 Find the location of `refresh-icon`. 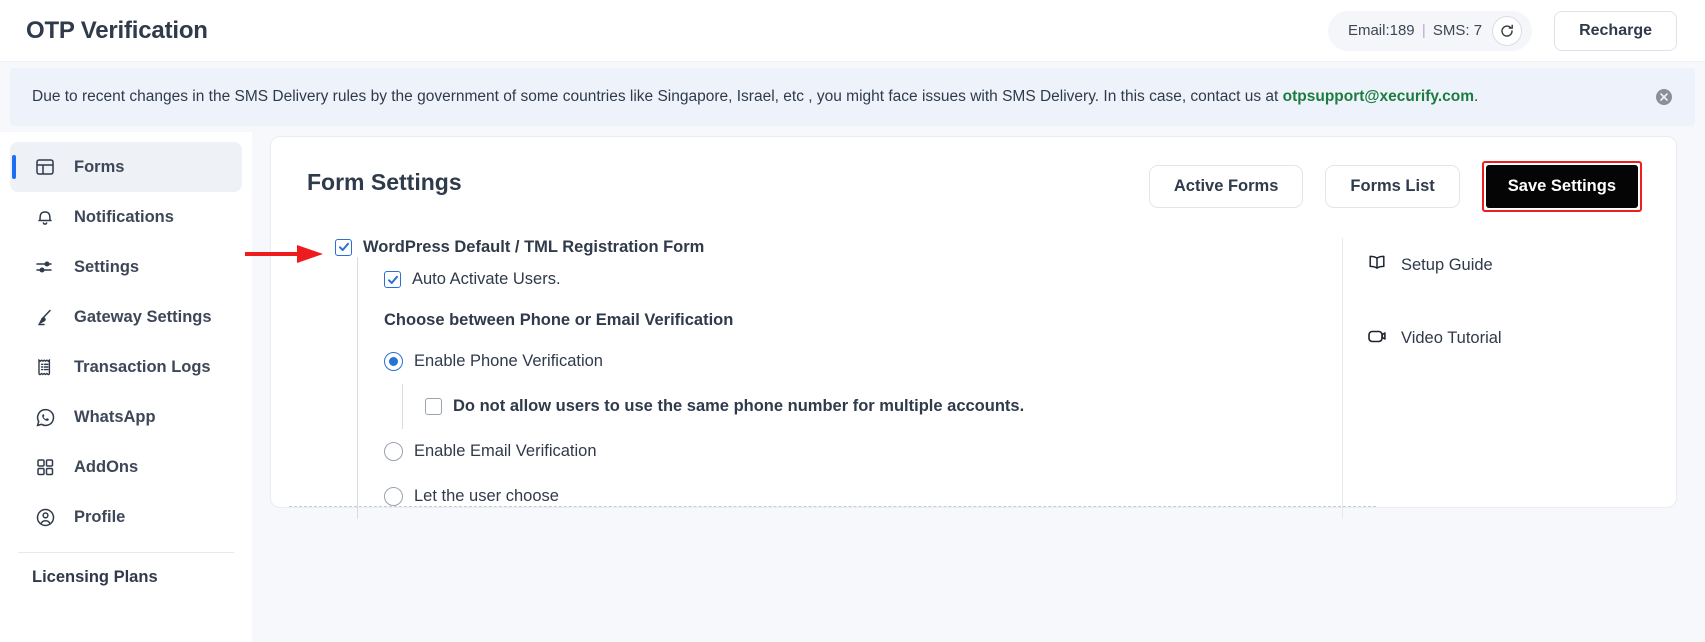

refresh-icon is located at coordinates (1507, 30).